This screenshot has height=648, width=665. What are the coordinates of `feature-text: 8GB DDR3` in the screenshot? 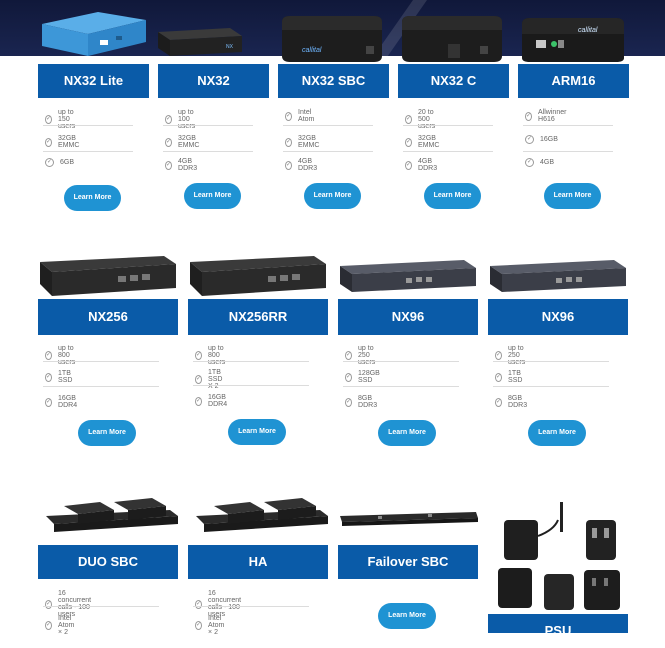 It's located at (368, 402).